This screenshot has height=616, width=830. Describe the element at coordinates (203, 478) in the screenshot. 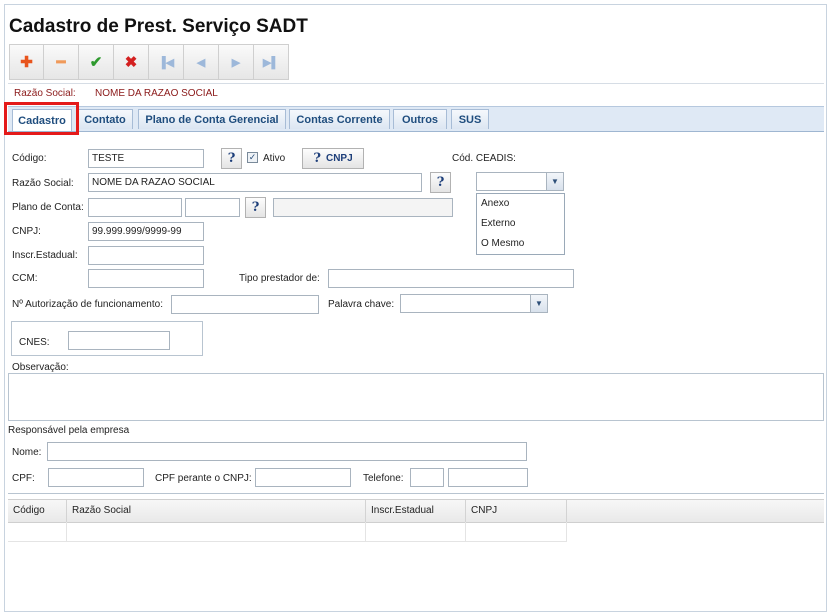

I see `resp-cpf-cnpj-label: CPF perante o CNPJ:` at that location.